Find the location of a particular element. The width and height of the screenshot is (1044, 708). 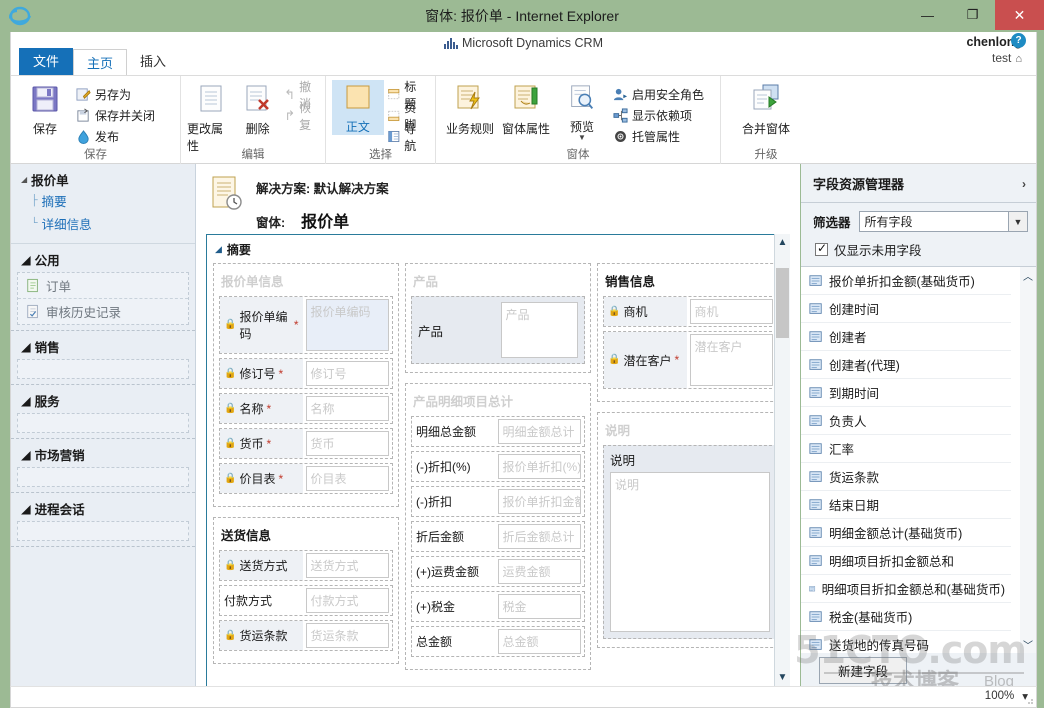

section-description: 说明 说明 说明 is located at coordinates (690, 530).